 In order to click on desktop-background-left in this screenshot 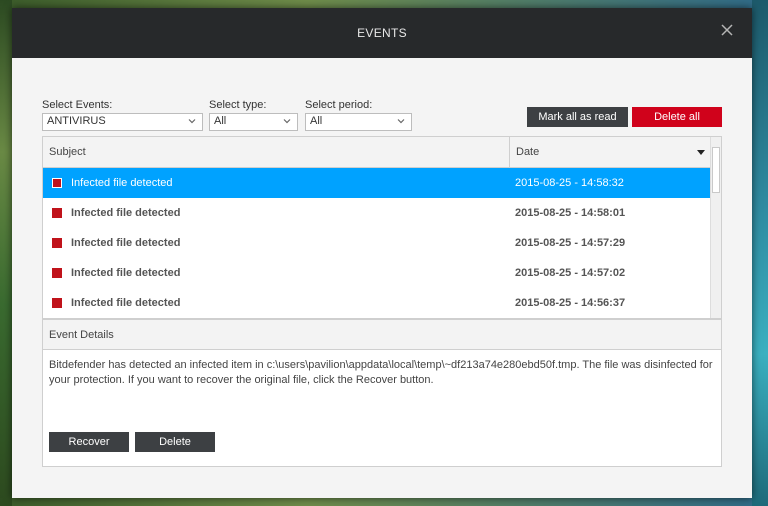, I will do `click(6, 253)`.